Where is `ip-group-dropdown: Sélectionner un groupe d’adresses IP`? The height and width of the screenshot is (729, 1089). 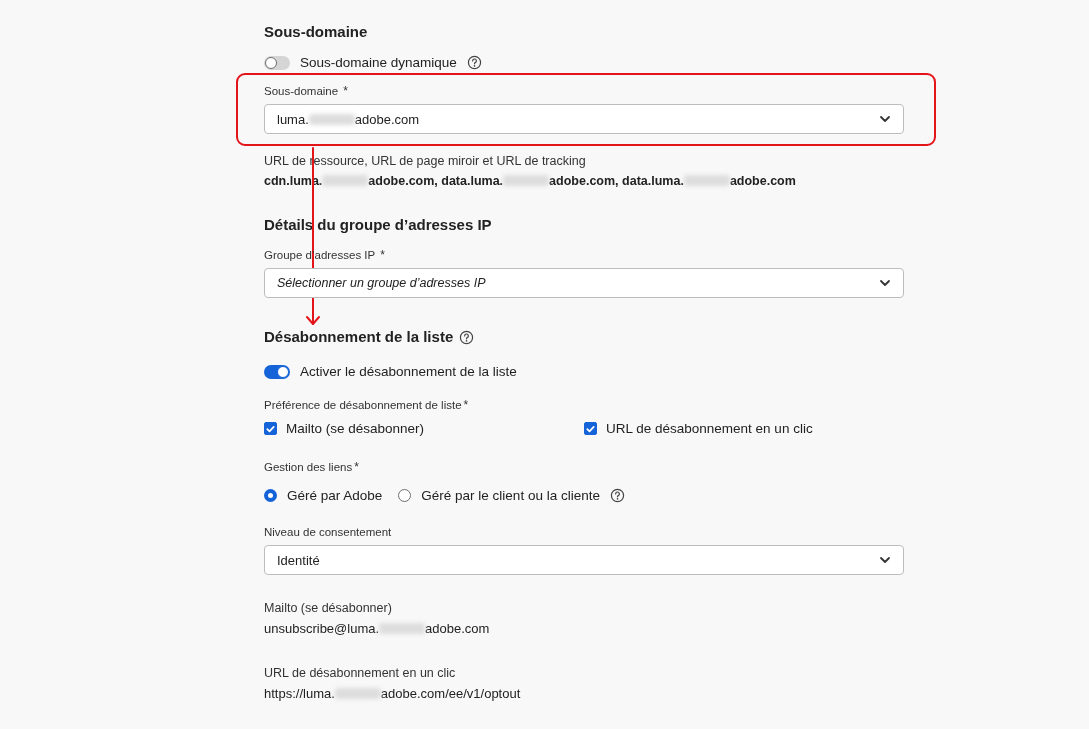 ip-group-dropdown: Sélectionner un groupe d’adresses IP is located at coordinates (584, 283).